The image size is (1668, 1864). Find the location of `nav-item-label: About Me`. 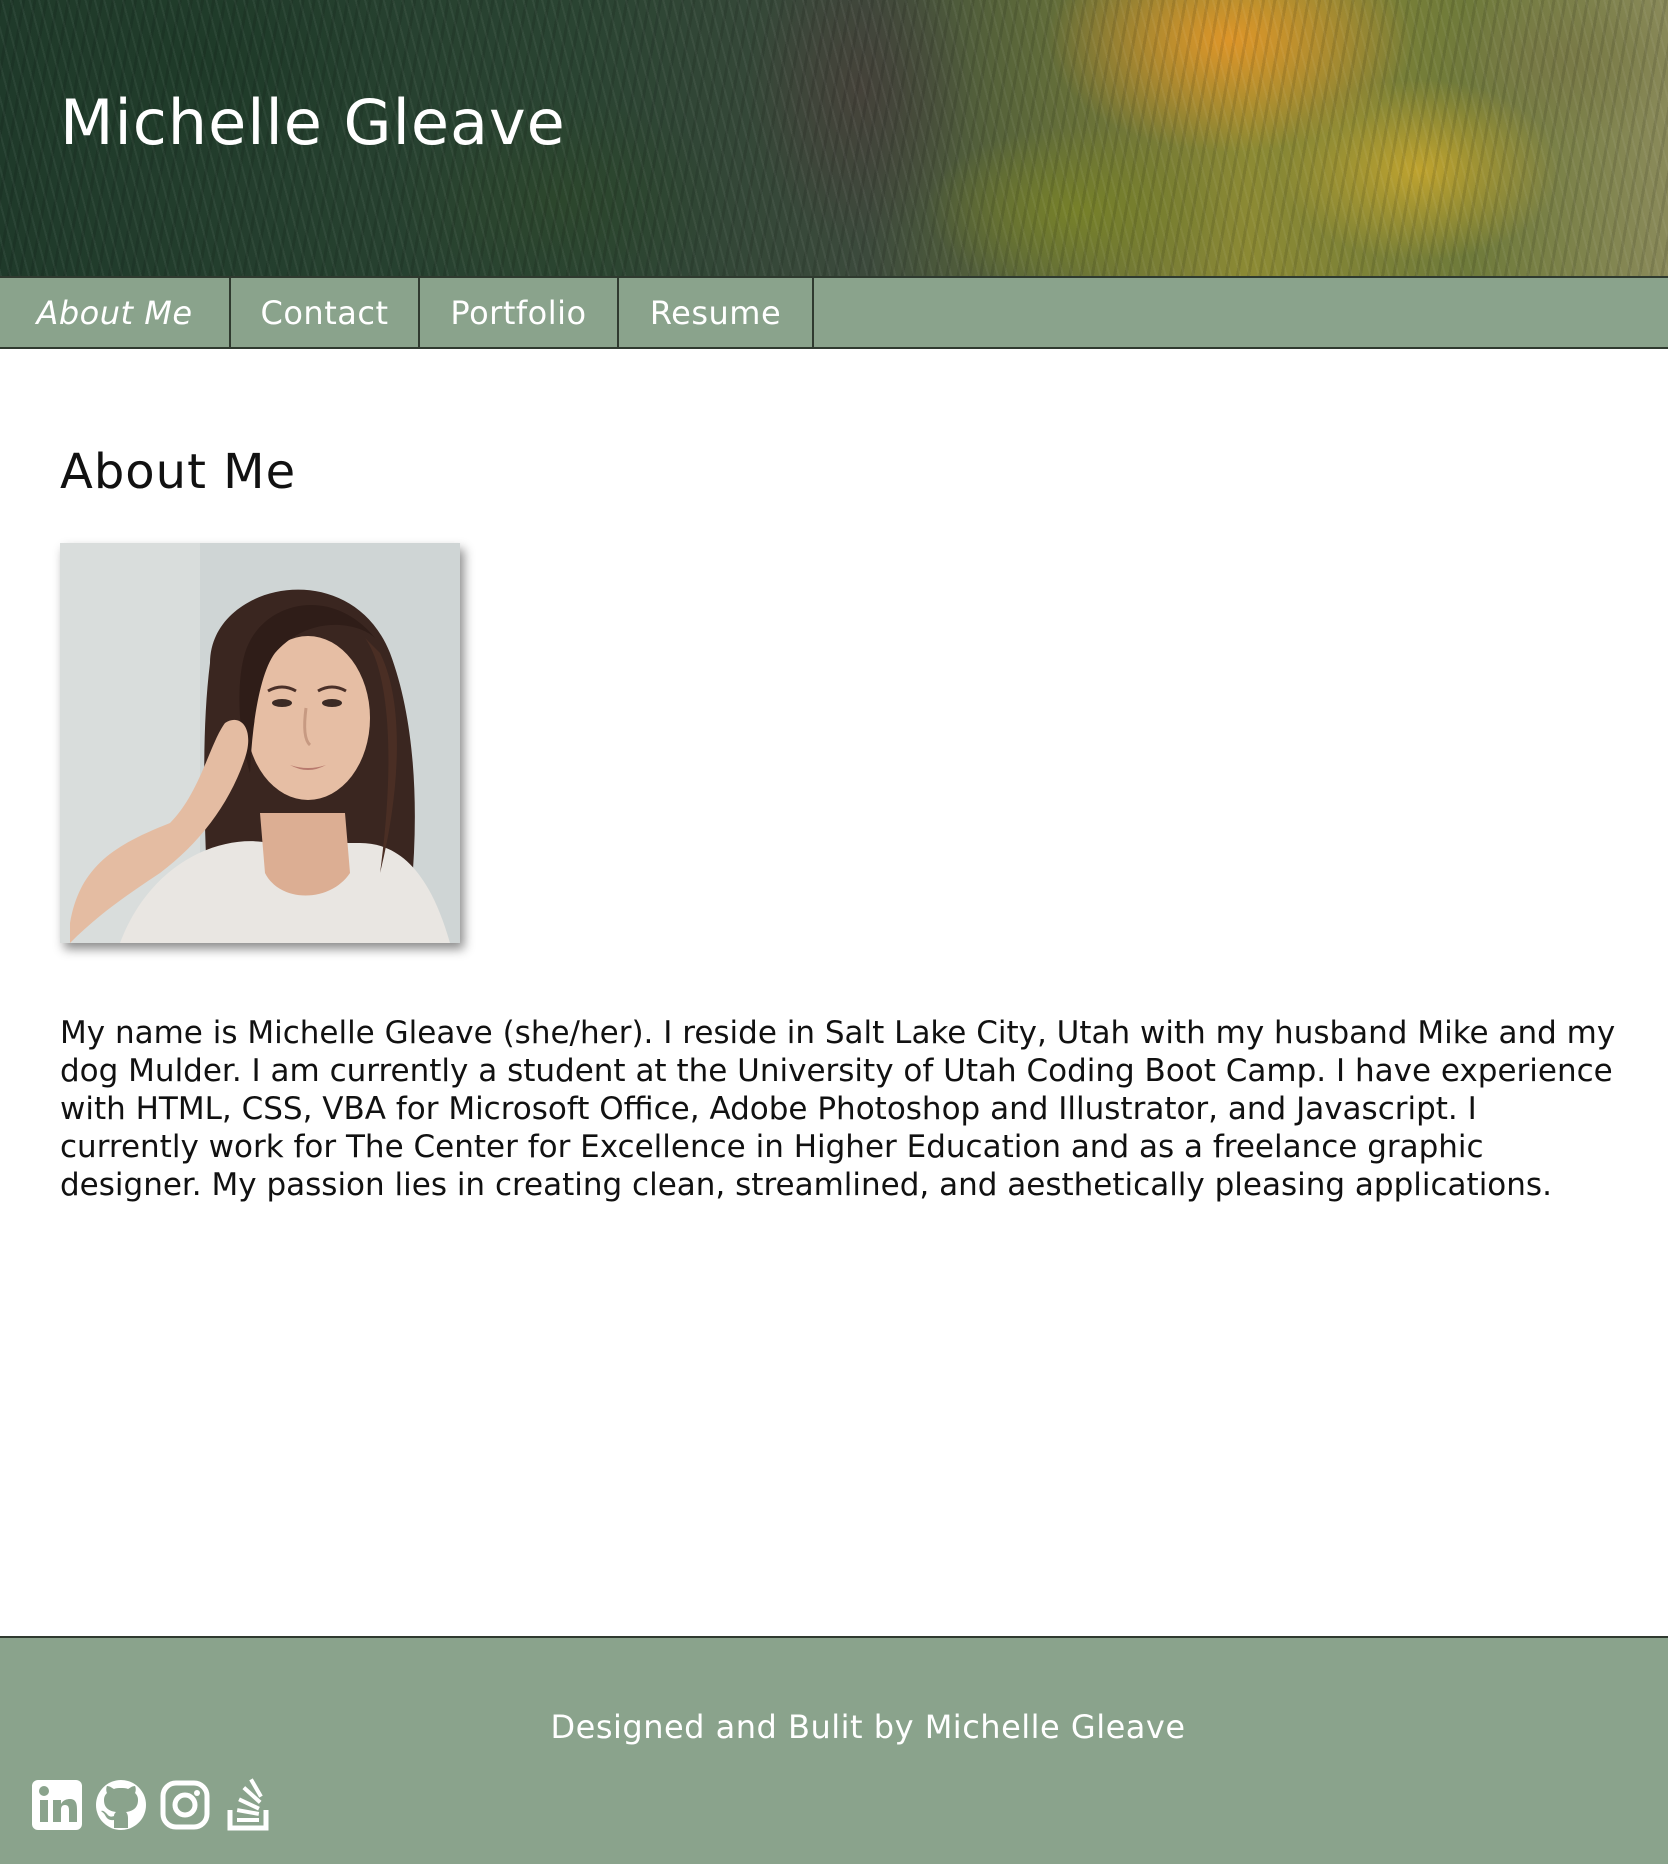

nav-item-label: About Me is located at coordinates (114, 312).